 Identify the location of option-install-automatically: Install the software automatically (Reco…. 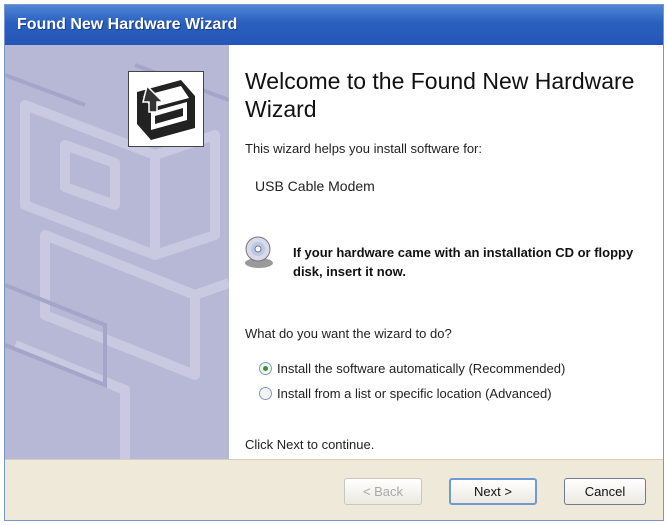
(412, 368).